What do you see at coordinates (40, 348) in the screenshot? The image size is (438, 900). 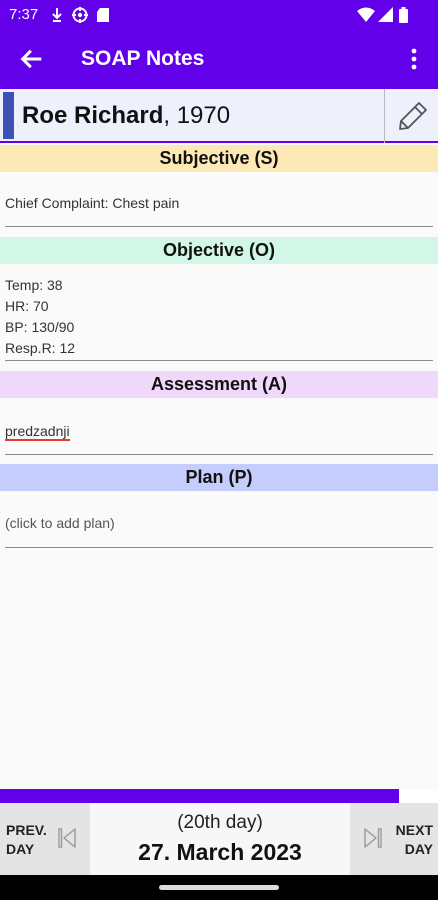 I see `objective-line-resp: Resp.R: 12` at bounding box center [40, 348].